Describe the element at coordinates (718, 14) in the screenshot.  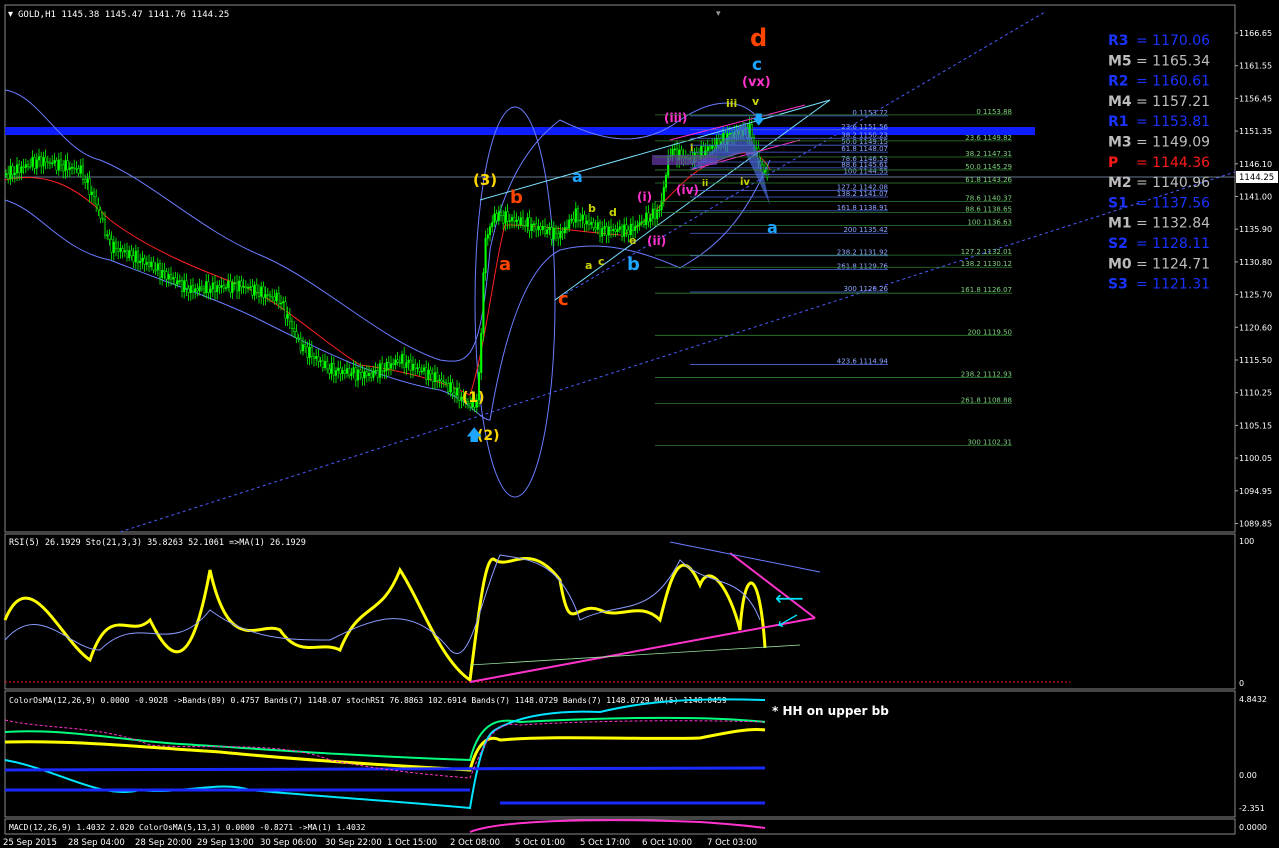
I see `scroll-shift-marker-icon: ▾` at that location.